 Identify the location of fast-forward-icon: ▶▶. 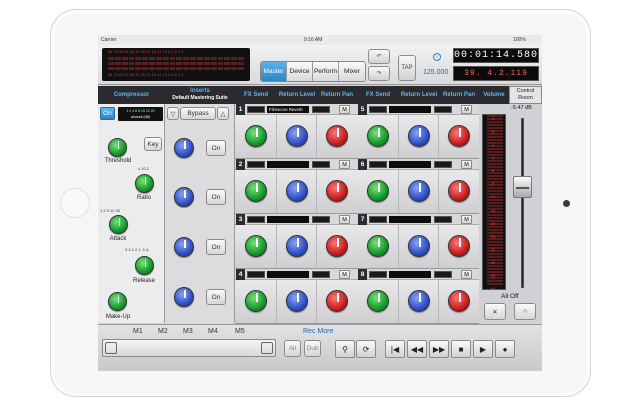
(439, 349).